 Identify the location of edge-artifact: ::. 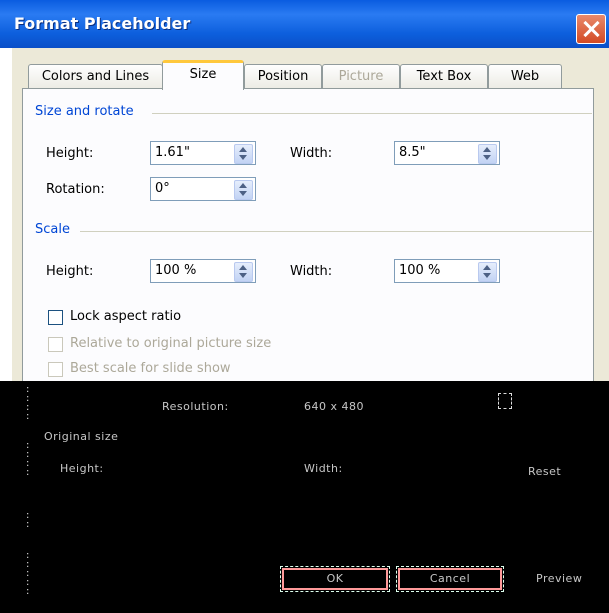
(28, 520).